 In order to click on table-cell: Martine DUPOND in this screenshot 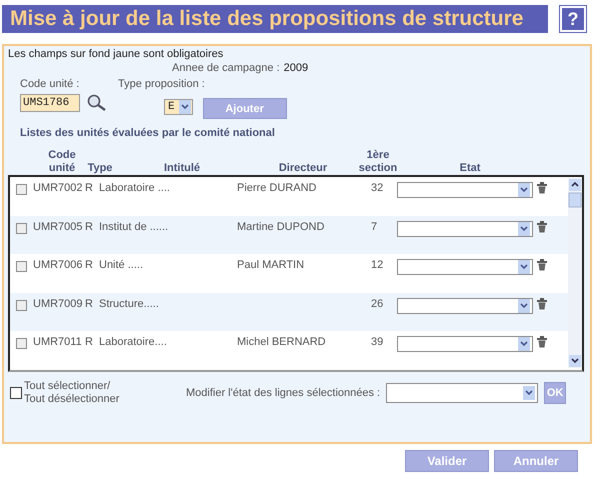, I will do `click(280, 226)`.